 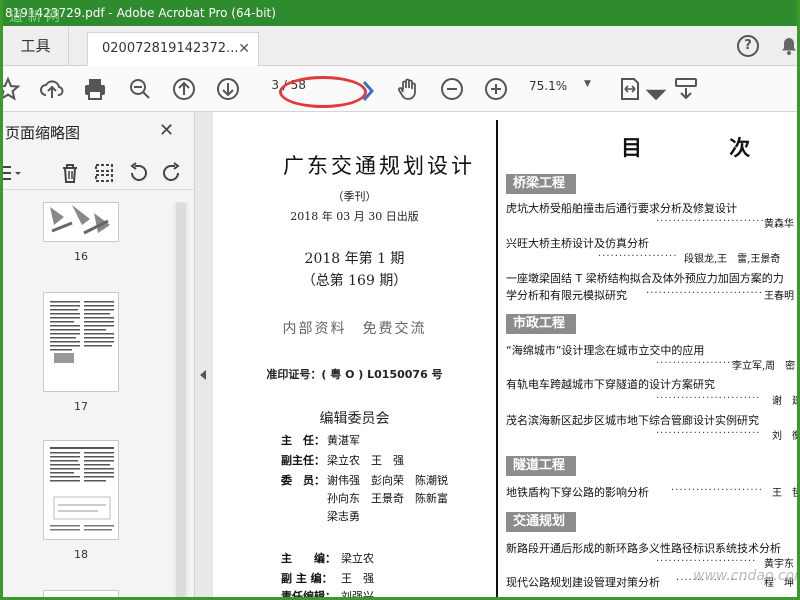 I want to click on toc-article-author: 谢 建, so click(x=786, y=401).